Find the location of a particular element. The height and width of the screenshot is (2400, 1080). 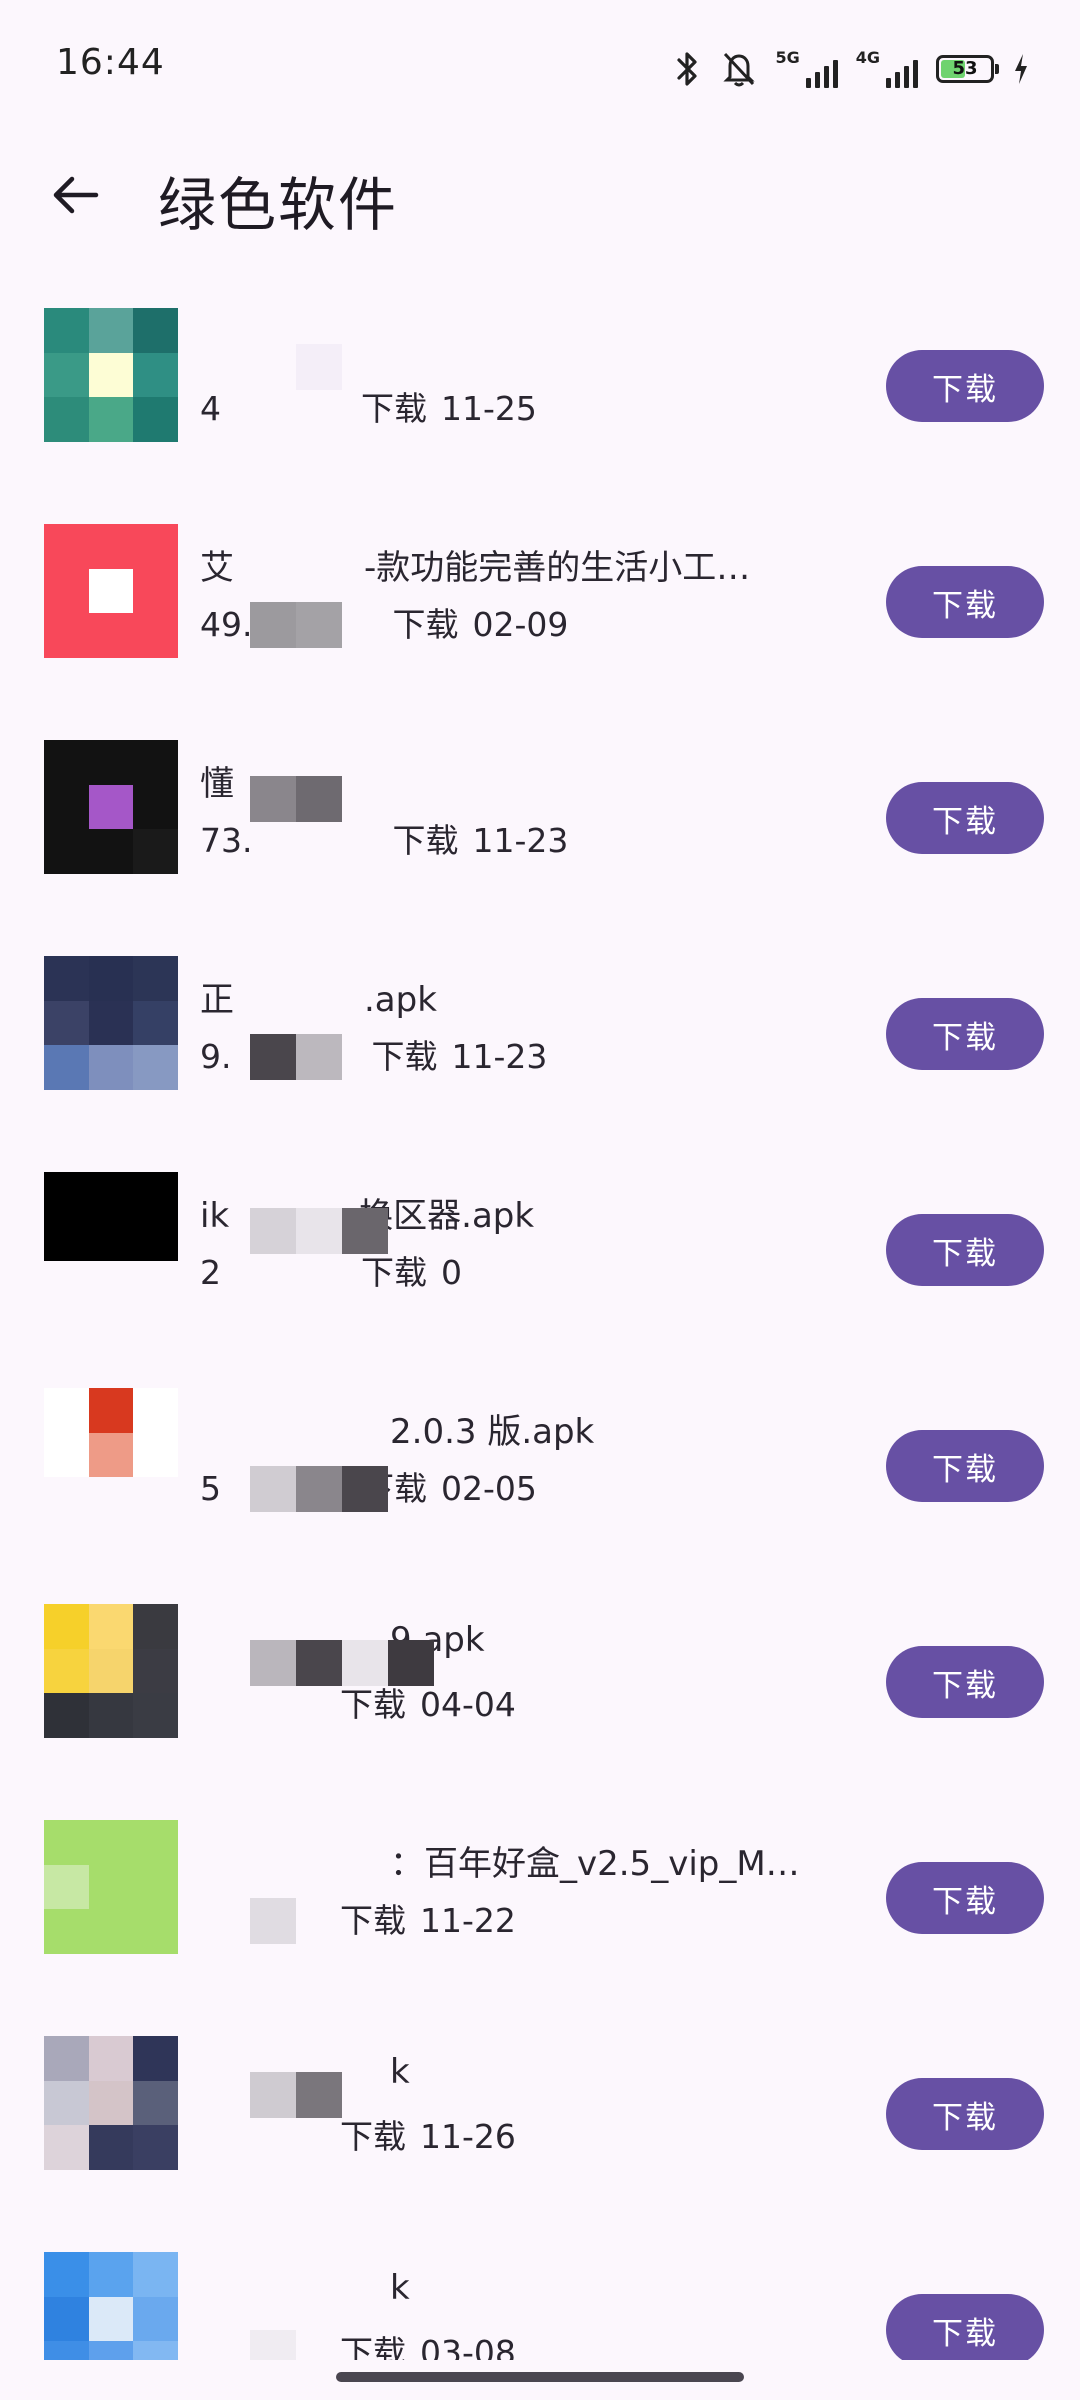

file-size: 49. is located at coordinates (226, 624).